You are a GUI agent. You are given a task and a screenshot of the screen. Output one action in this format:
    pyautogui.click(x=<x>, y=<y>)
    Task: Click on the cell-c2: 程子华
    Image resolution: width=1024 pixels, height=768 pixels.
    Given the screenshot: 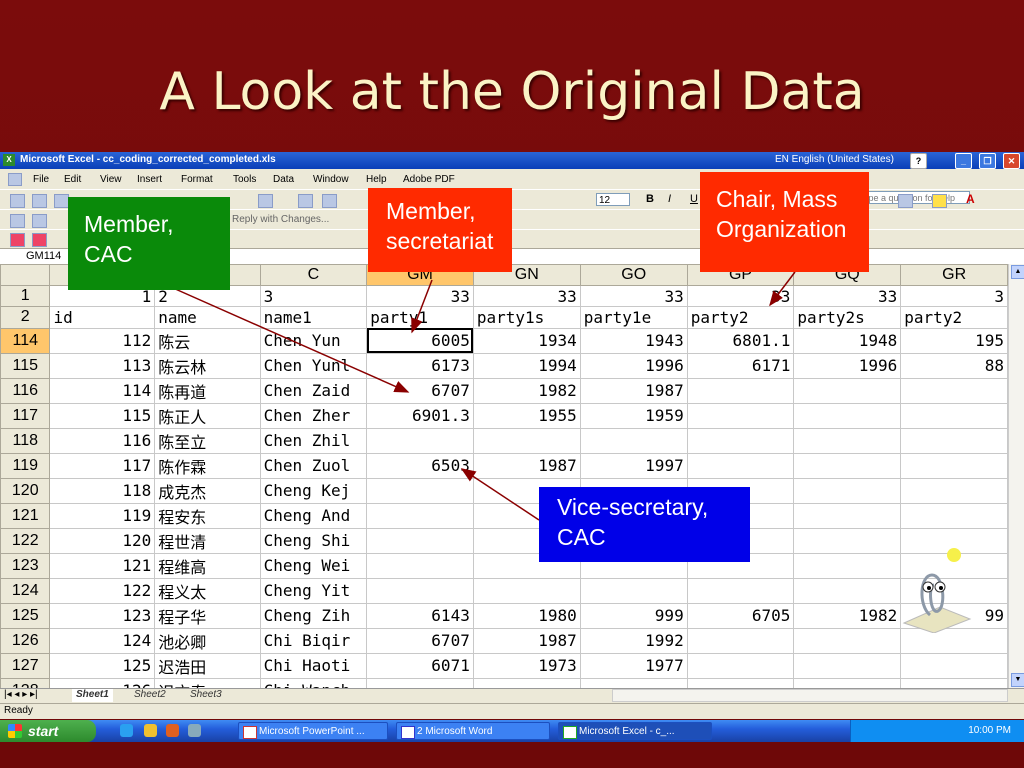 What is the action you would take?
    pyautogui.click(x=207, y=615)
    